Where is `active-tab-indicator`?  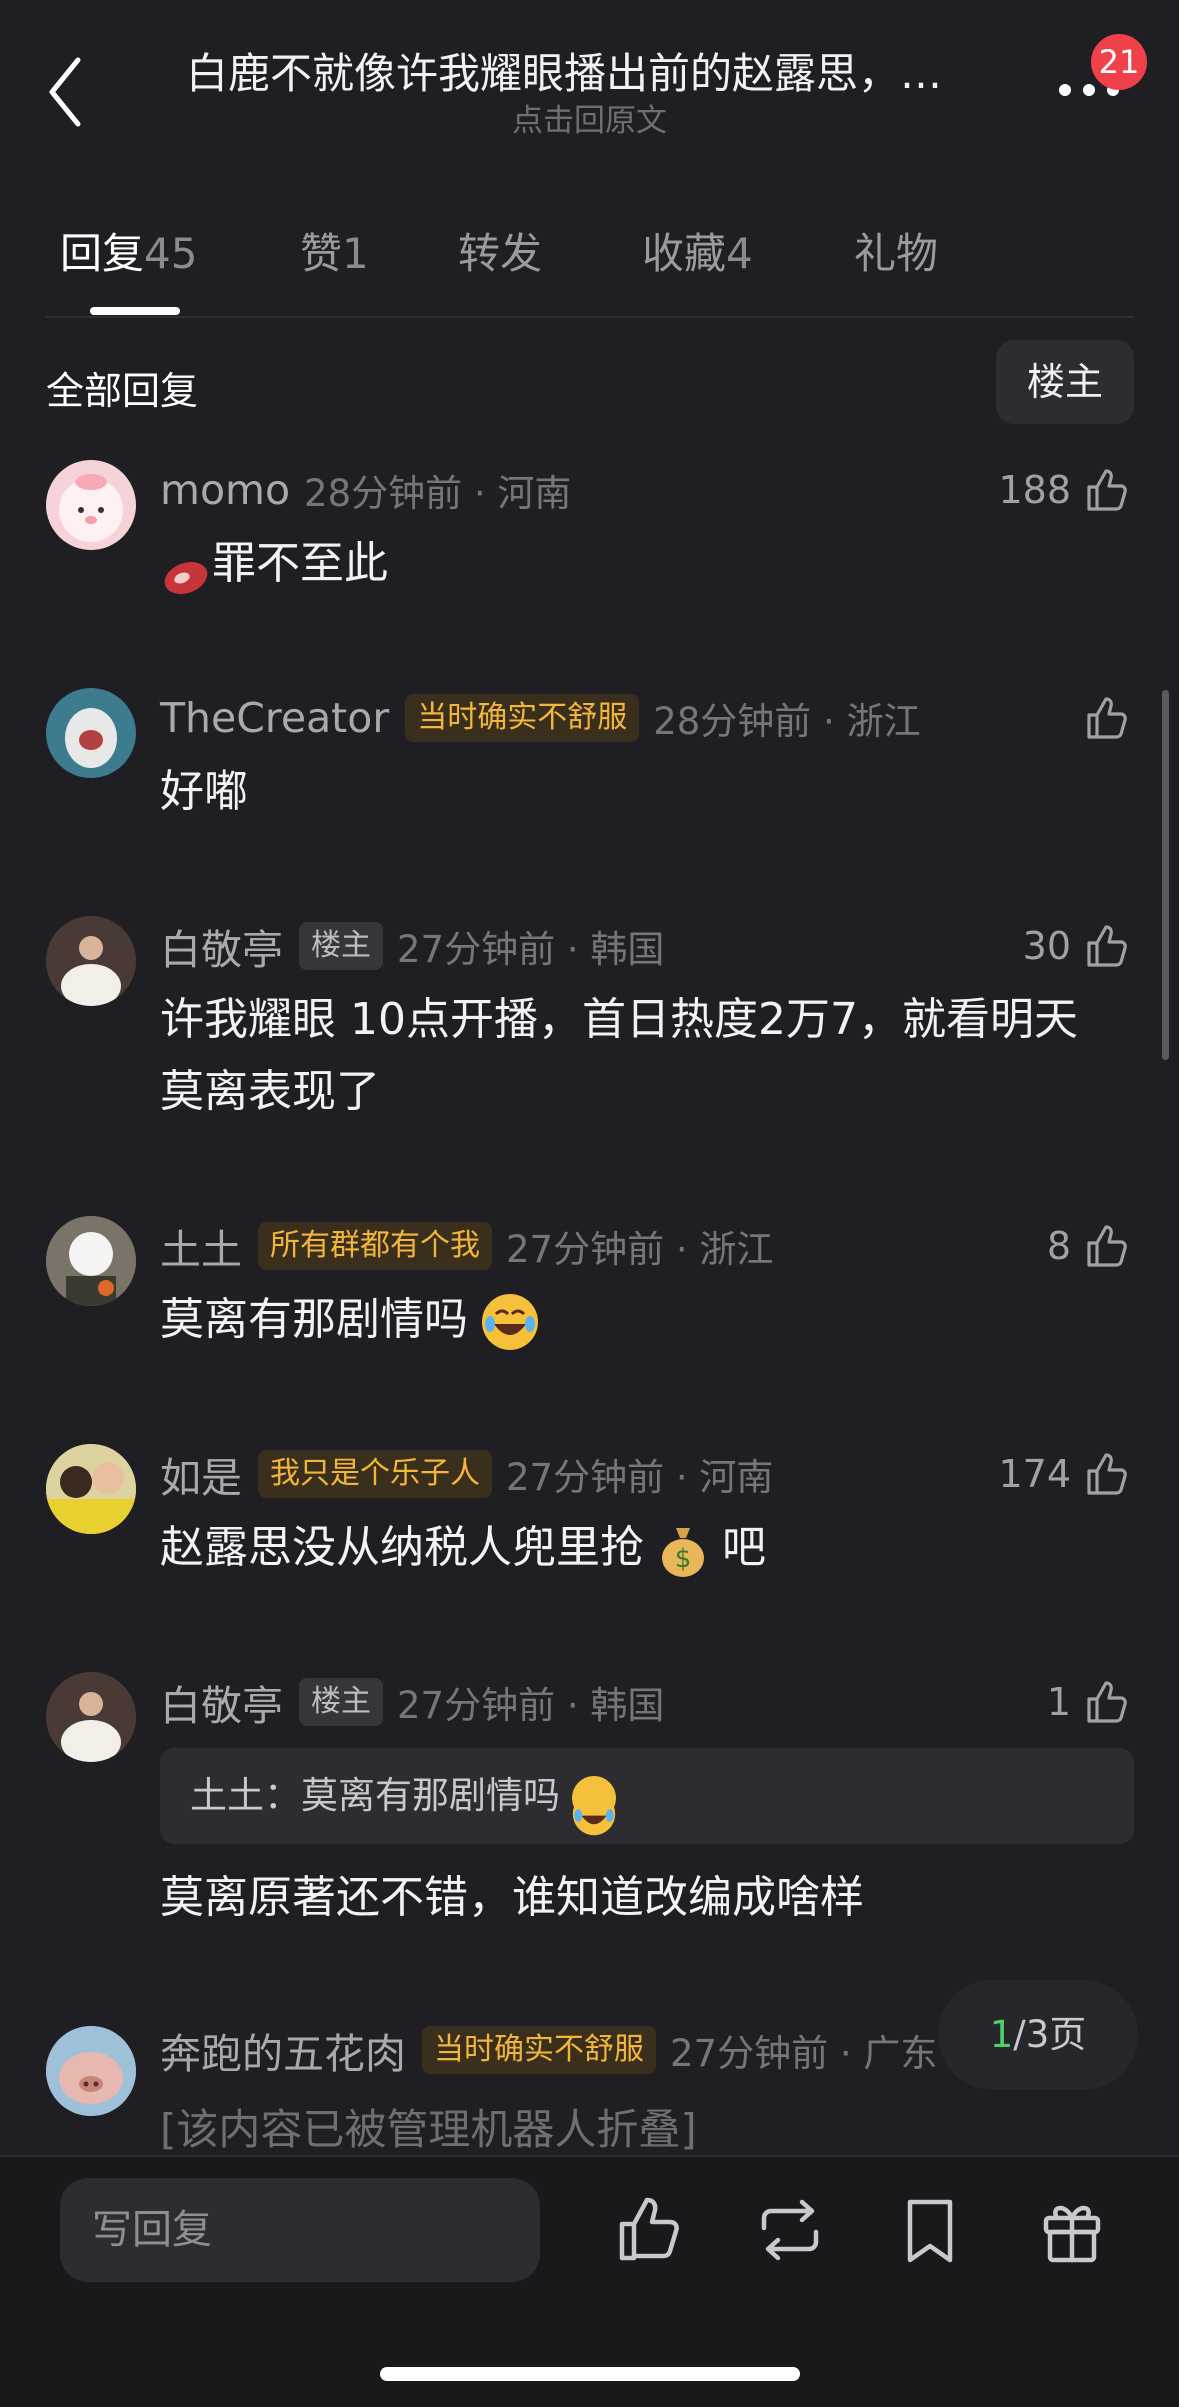 active-tab-indicator is located at coordinates (135, 311).